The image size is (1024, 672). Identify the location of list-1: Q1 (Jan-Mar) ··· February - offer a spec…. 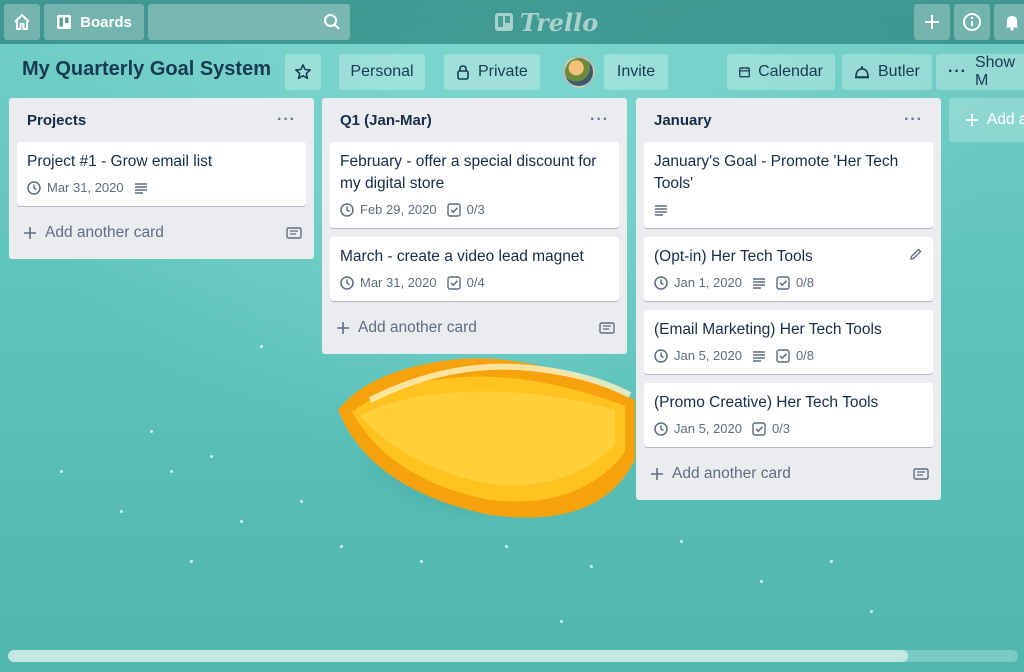
(474, 226).